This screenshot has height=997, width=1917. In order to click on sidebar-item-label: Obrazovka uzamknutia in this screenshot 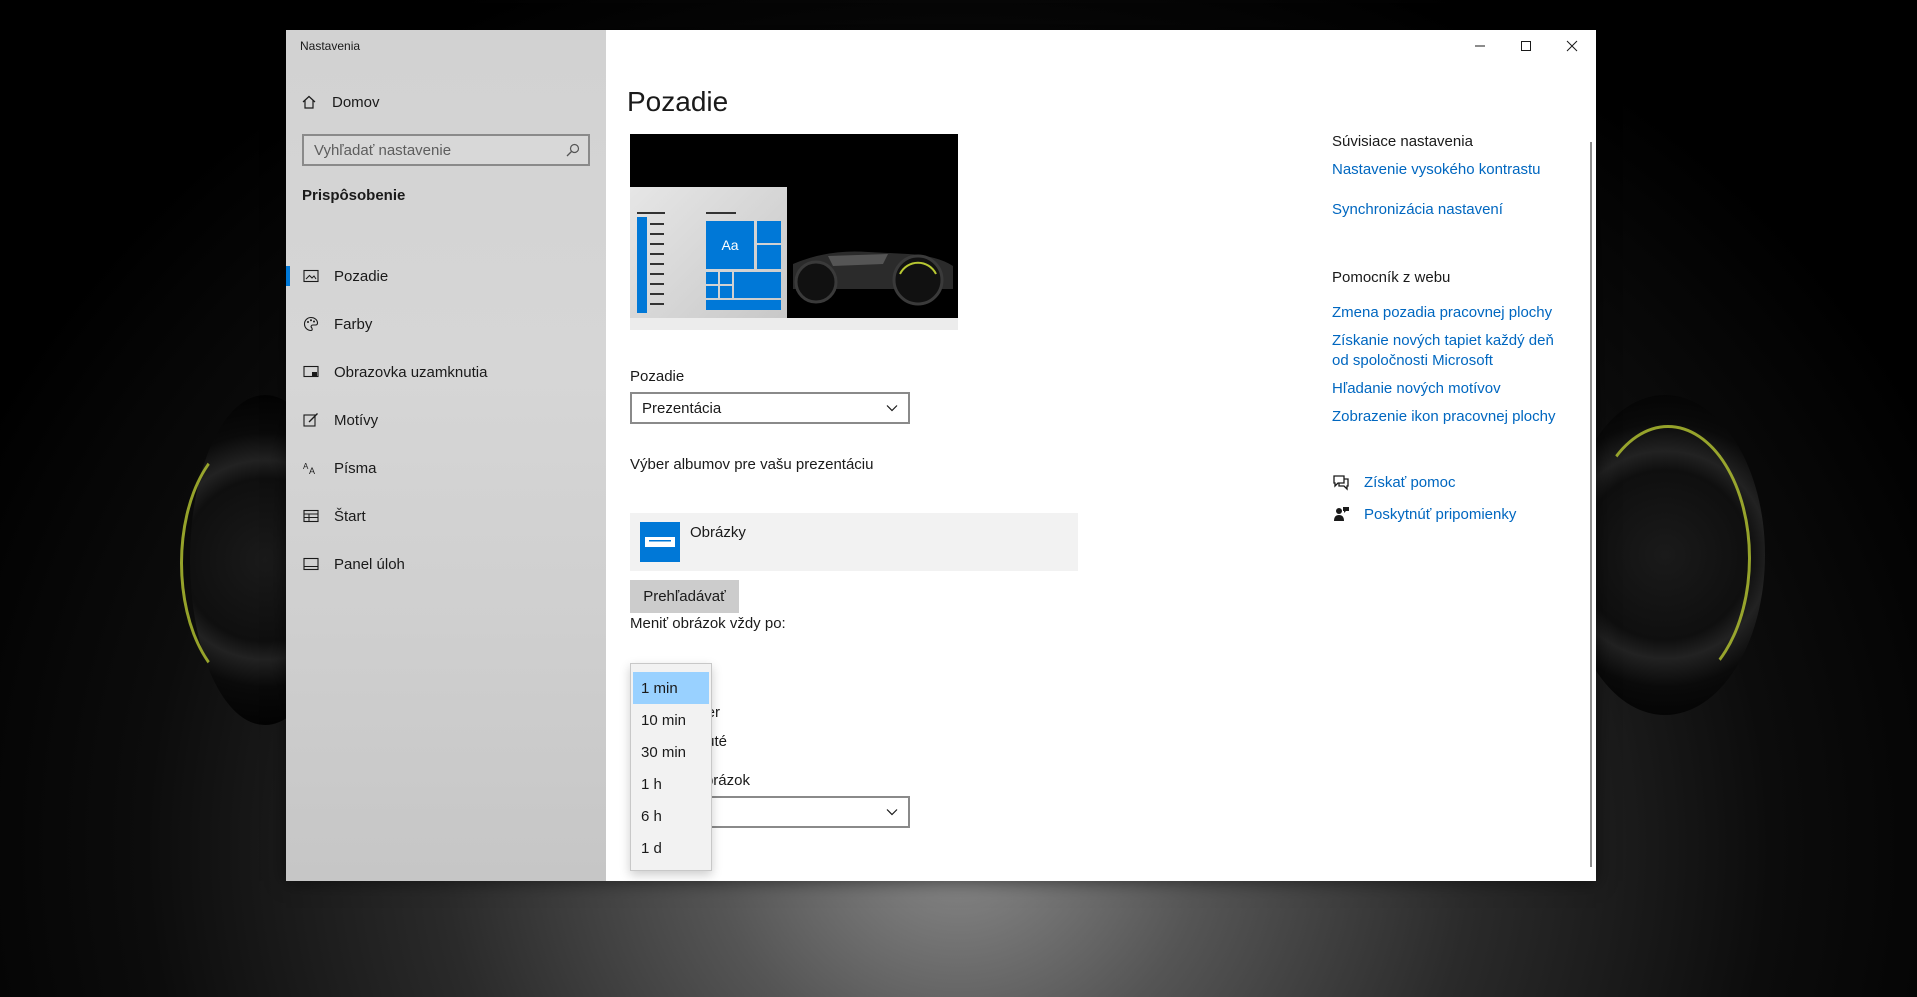, I will do `click(411, 372)`.